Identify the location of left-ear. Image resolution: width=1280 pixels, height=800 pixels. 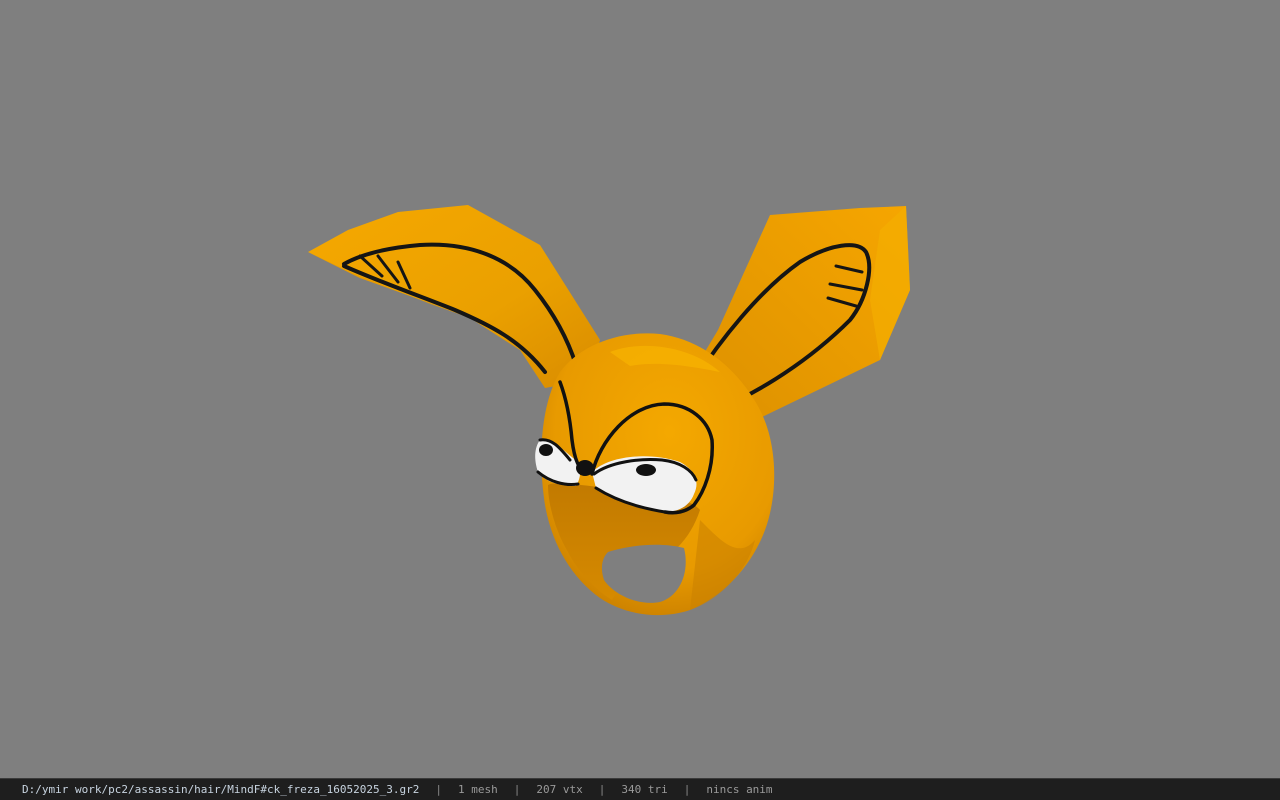
(454, 296).